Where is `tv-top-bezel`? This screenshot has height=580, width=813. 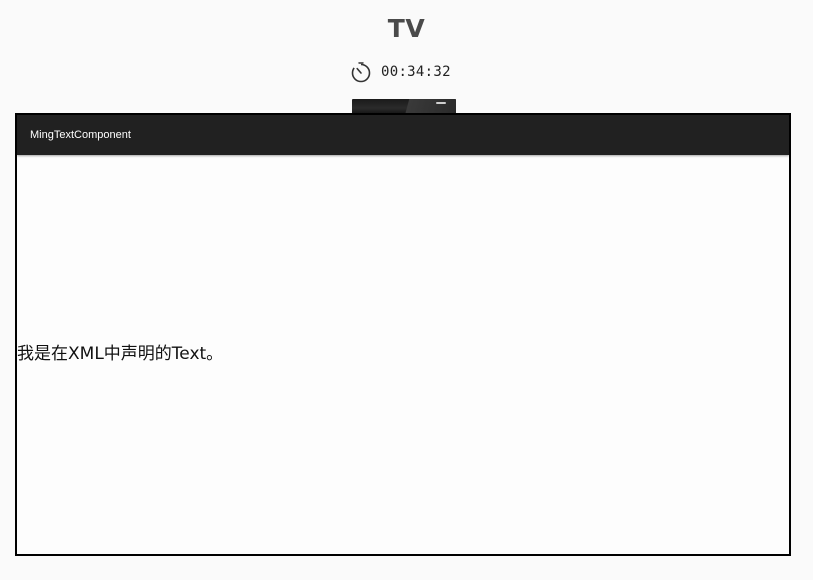
tv-top-bezel is located at coordinates (404, 106).